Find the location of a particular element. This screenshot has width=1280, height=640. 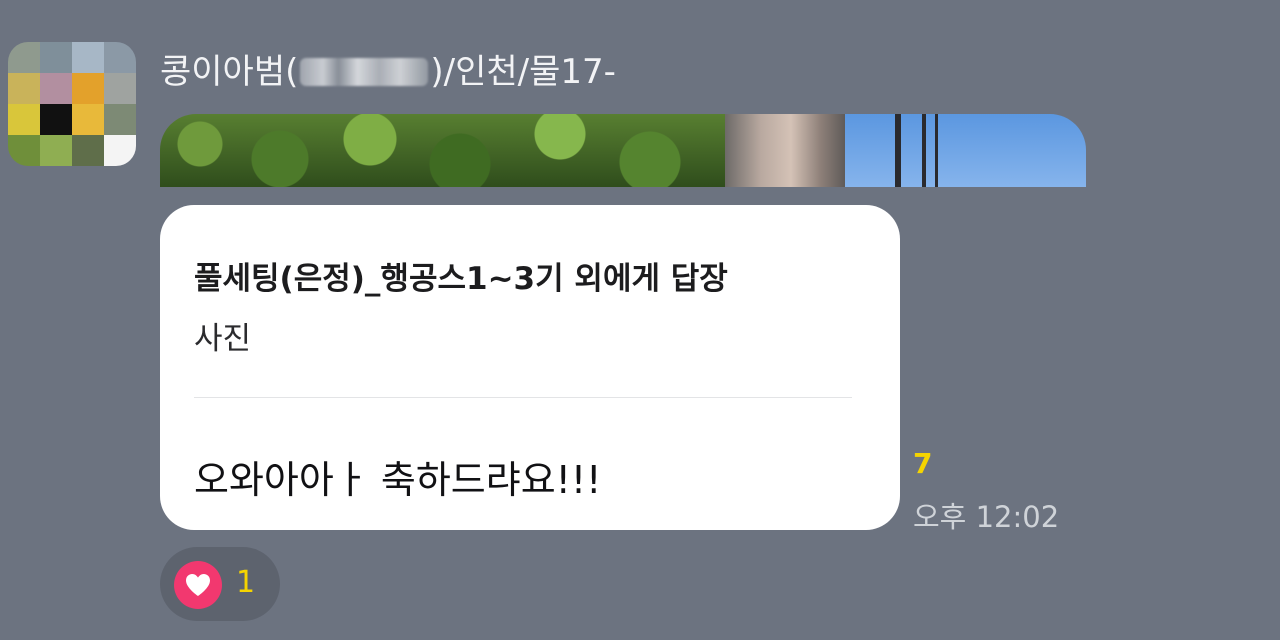

reply-divider is located at coordinates (523, 397).